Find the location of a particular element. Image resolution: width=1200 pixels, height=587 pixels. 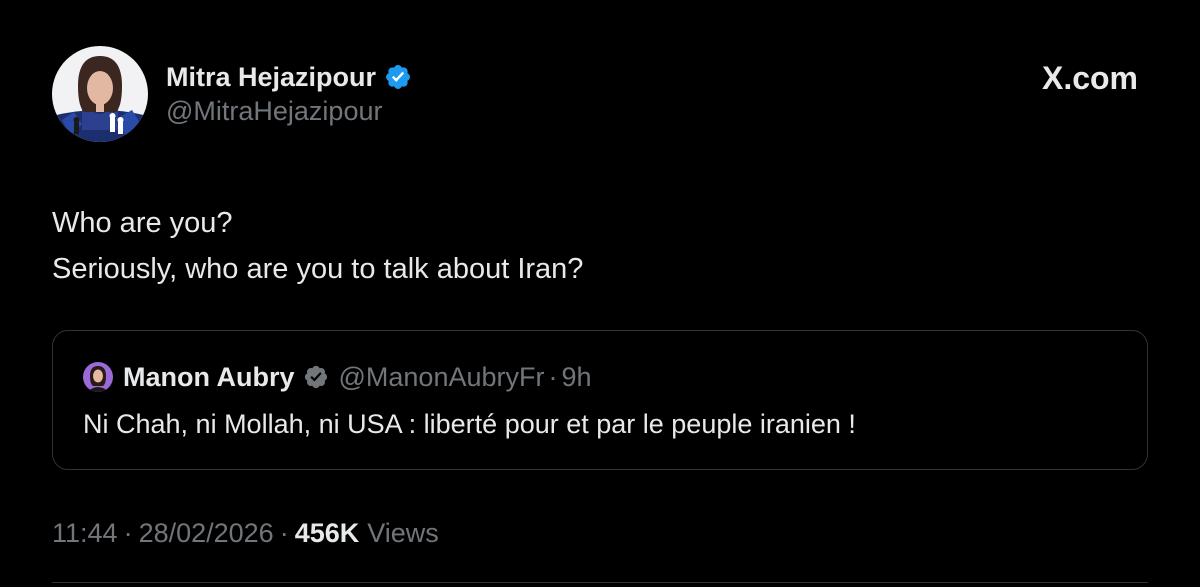

views-label: Views is located at coordinates (403, 533).